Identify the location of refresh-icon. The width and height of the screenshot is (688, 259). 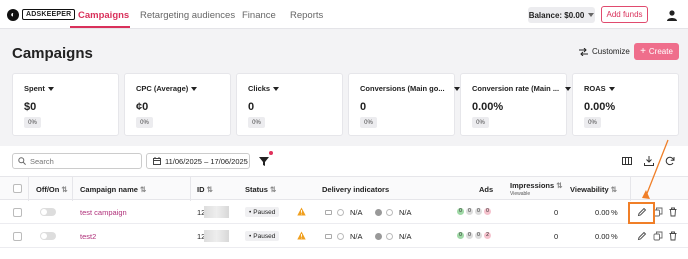
(670, 161).